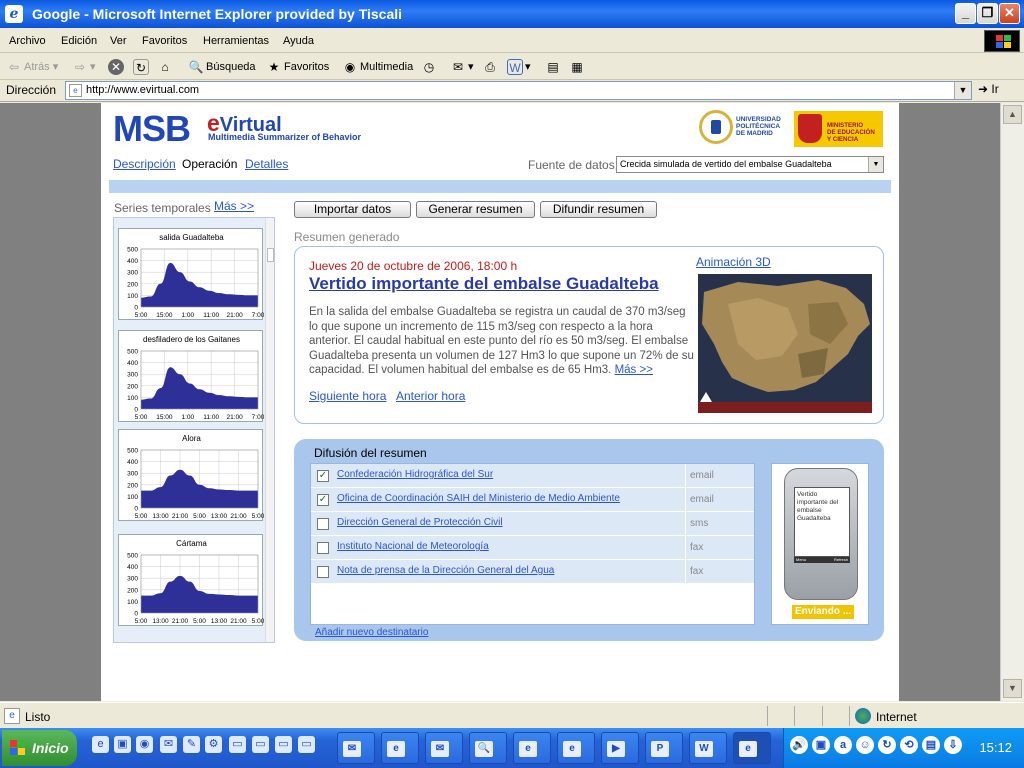 This screenshot has width=1024, height=768. I want to click on difundir-resumen-button: Difundir resumen, so click(598, 209).